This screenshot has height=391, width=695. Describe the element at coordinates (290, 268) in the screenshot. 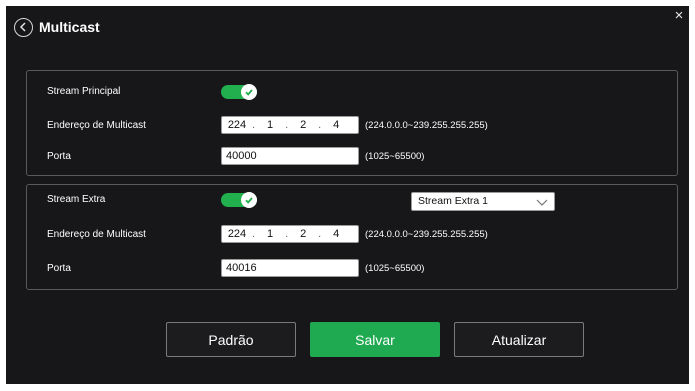

I see `port-input: 40016` at that location.